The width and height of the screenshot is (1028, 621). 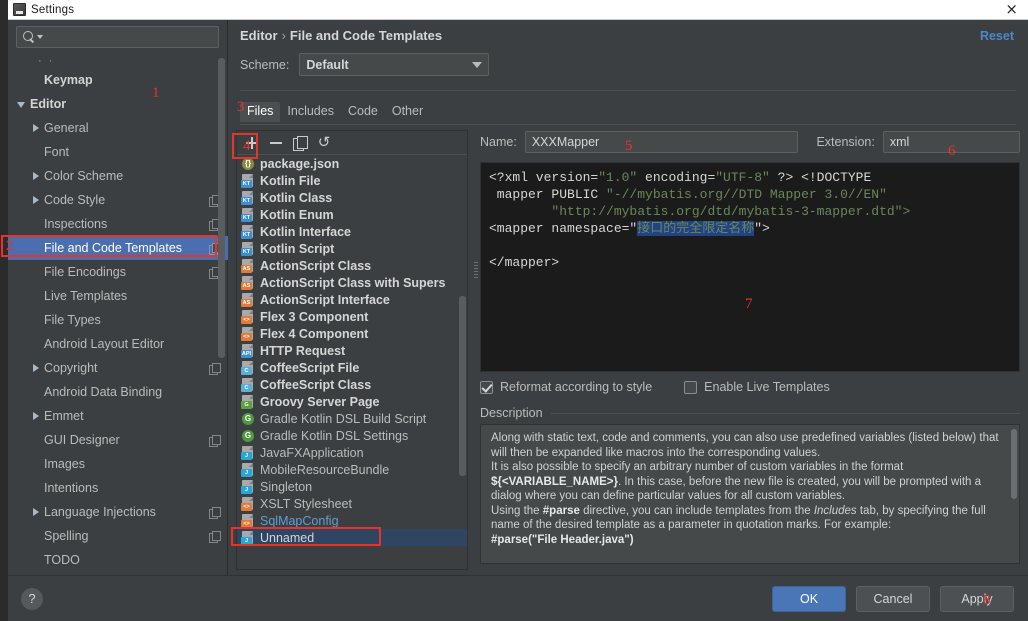 I want to click on list-item: G Groovy Server Page, so click(x=352, y=401).